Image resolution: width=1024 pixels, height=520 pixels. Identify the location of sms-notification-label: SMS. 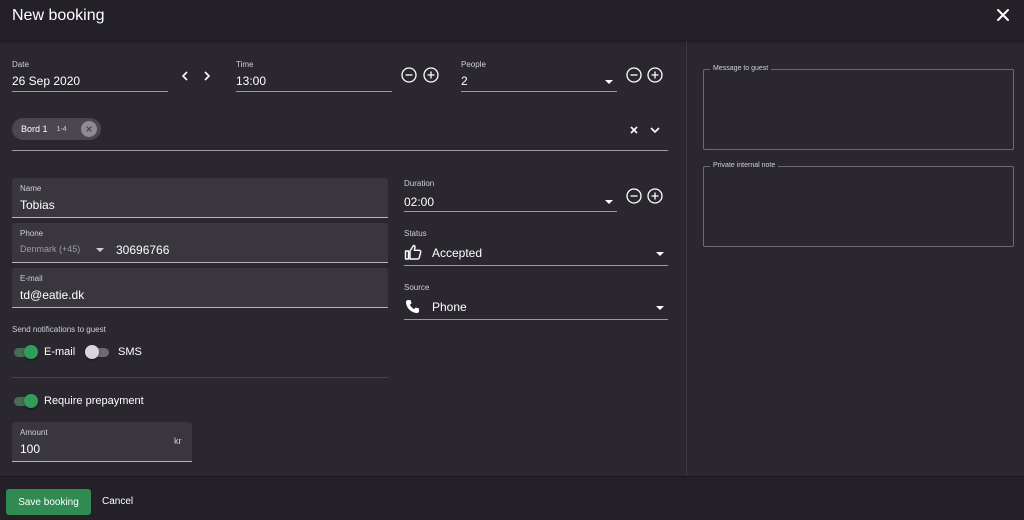
(130, 352).